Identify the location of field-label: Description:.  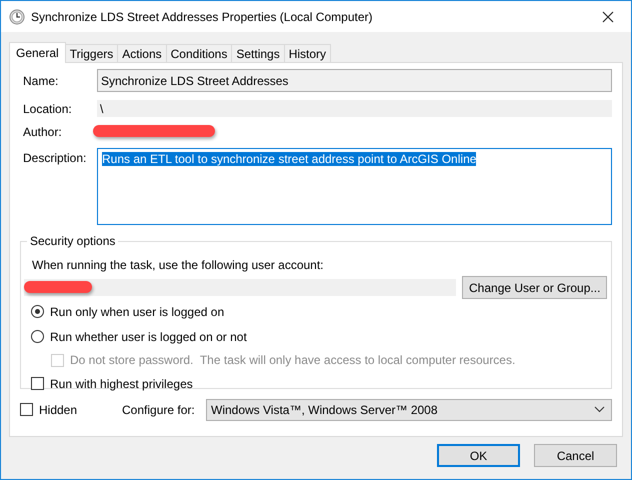
(55, 157).